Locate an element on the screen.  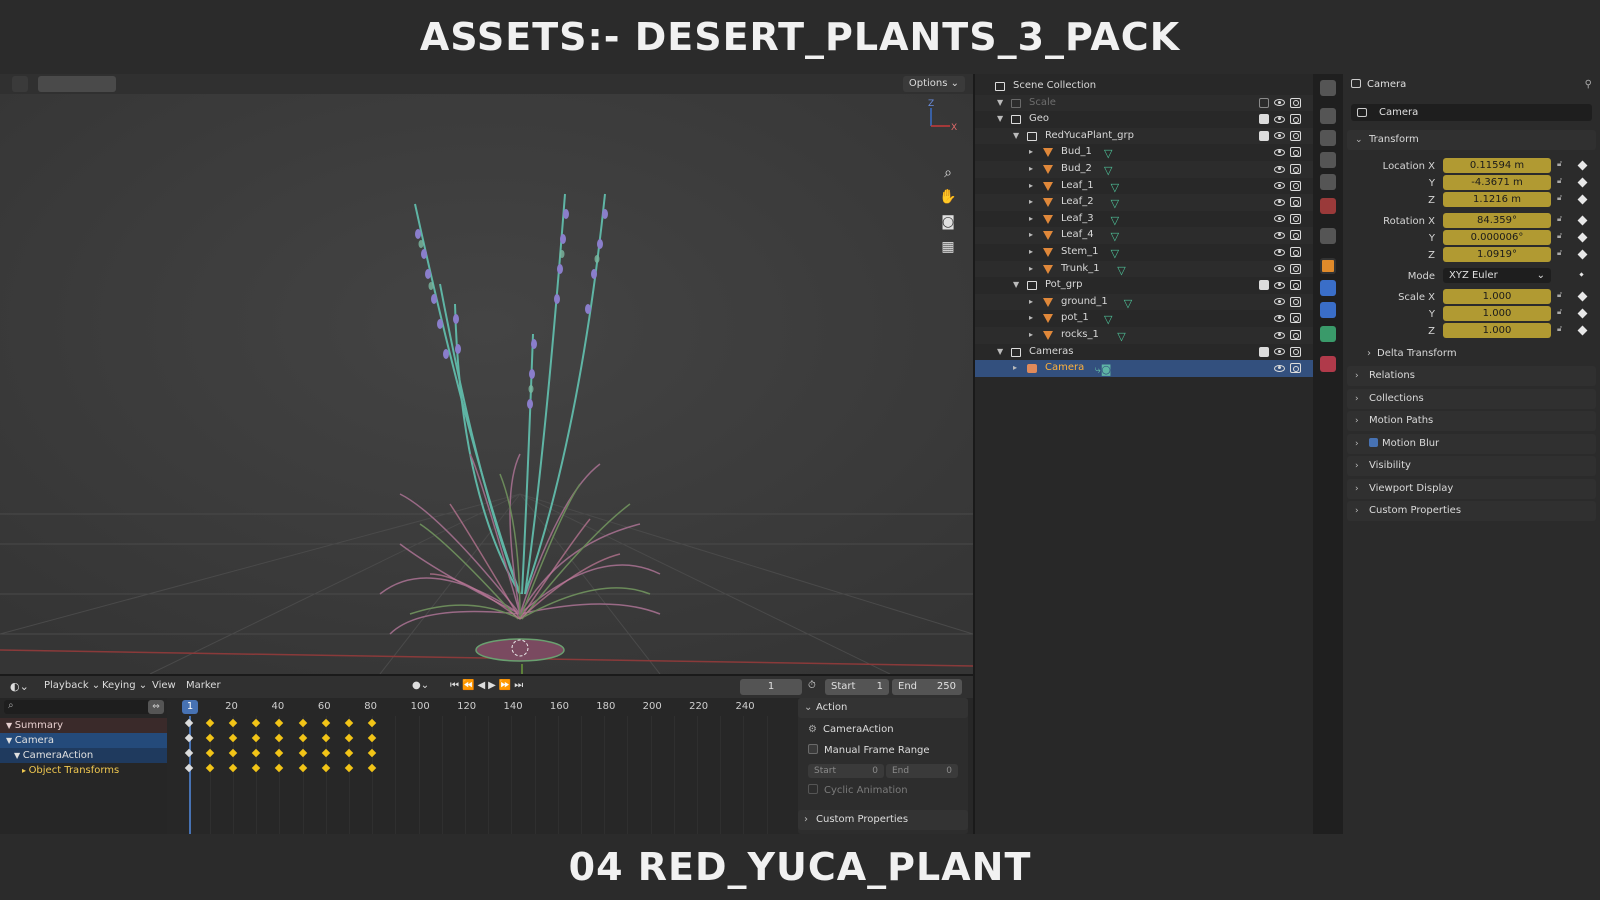
channel-summary: ▼ Summary is located at coordinates (83, 725).